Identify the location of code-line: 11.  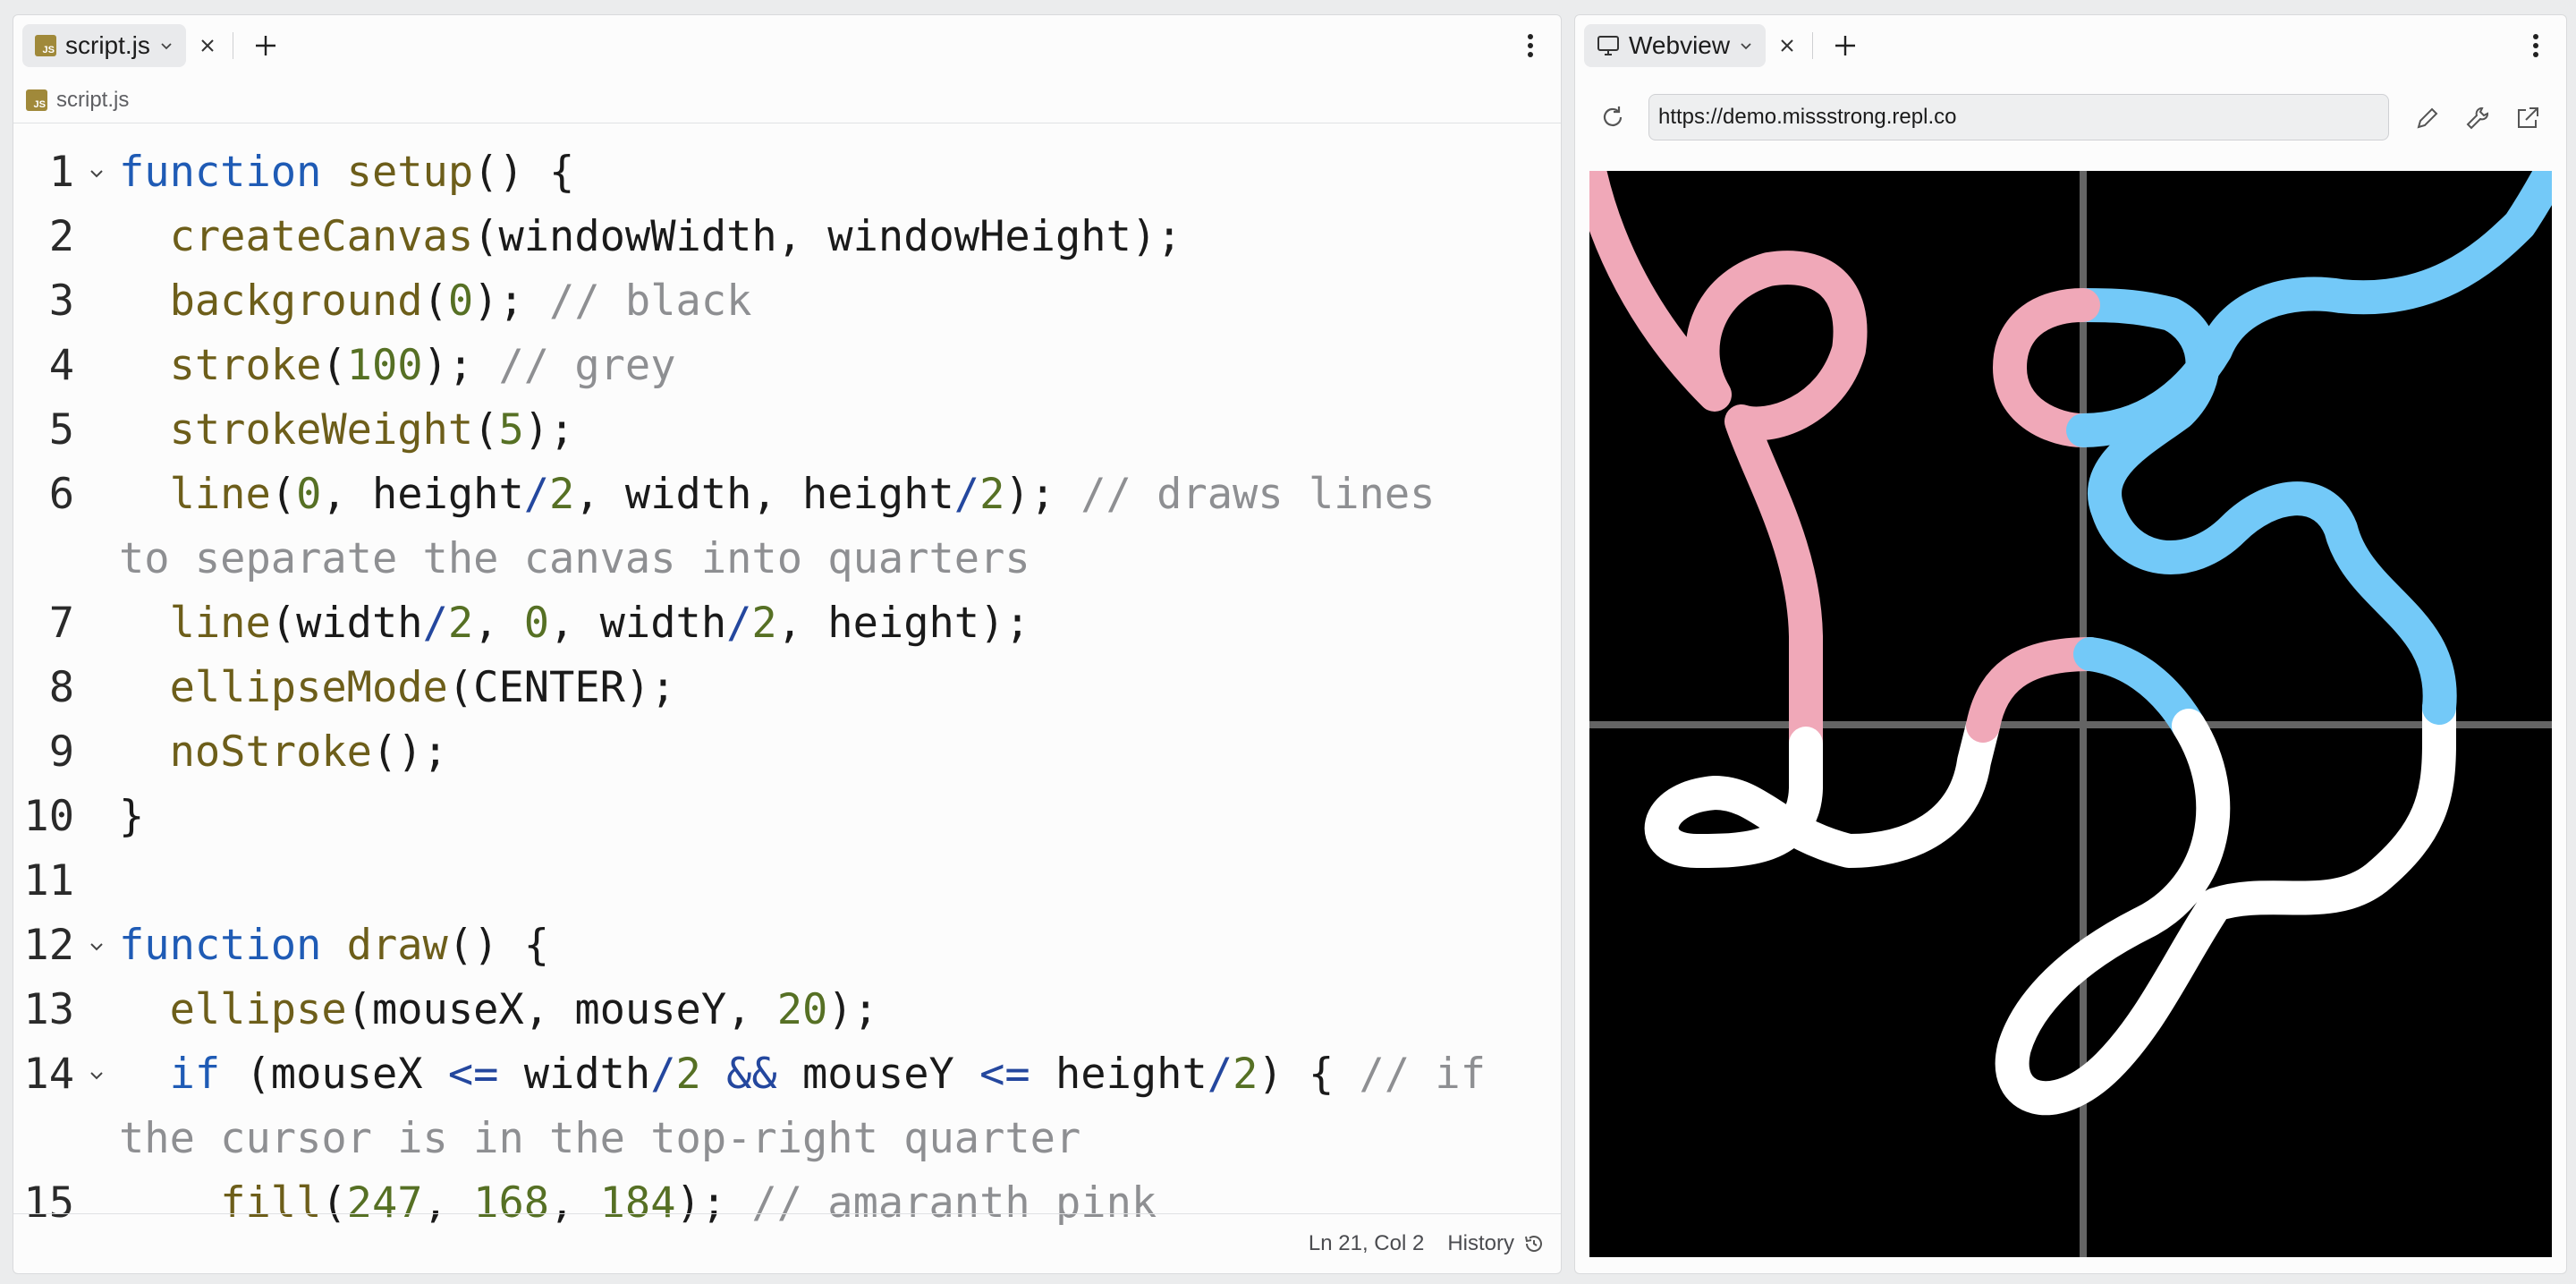
(787, 881).